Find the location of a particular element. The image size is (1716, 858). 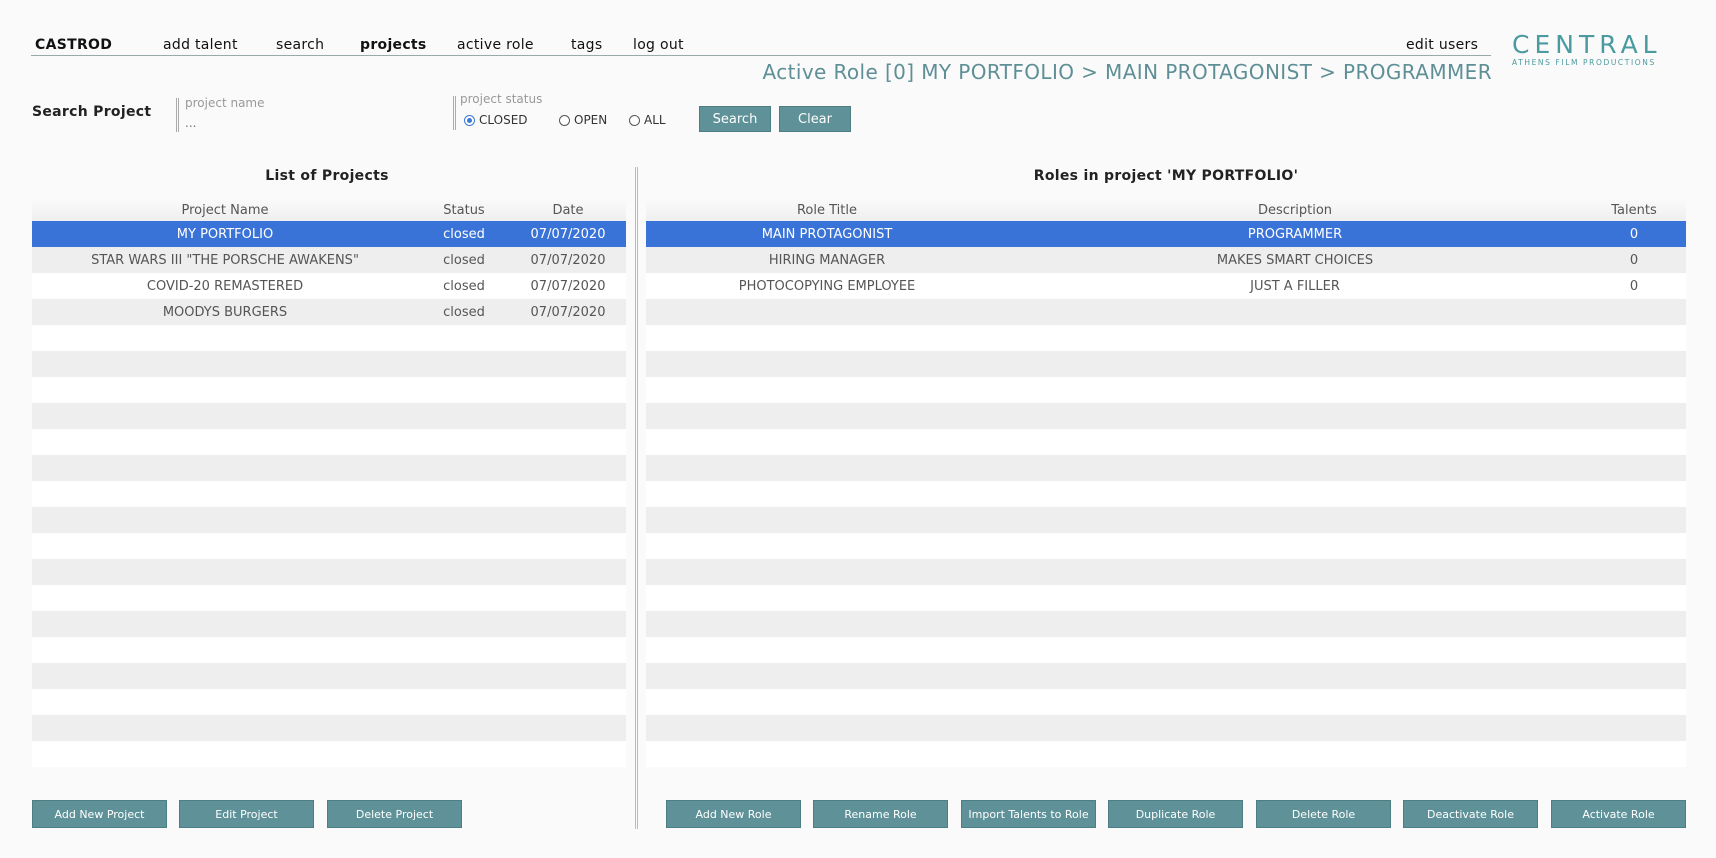

radio-unchecked-icon is located at coordinates (634, 120).